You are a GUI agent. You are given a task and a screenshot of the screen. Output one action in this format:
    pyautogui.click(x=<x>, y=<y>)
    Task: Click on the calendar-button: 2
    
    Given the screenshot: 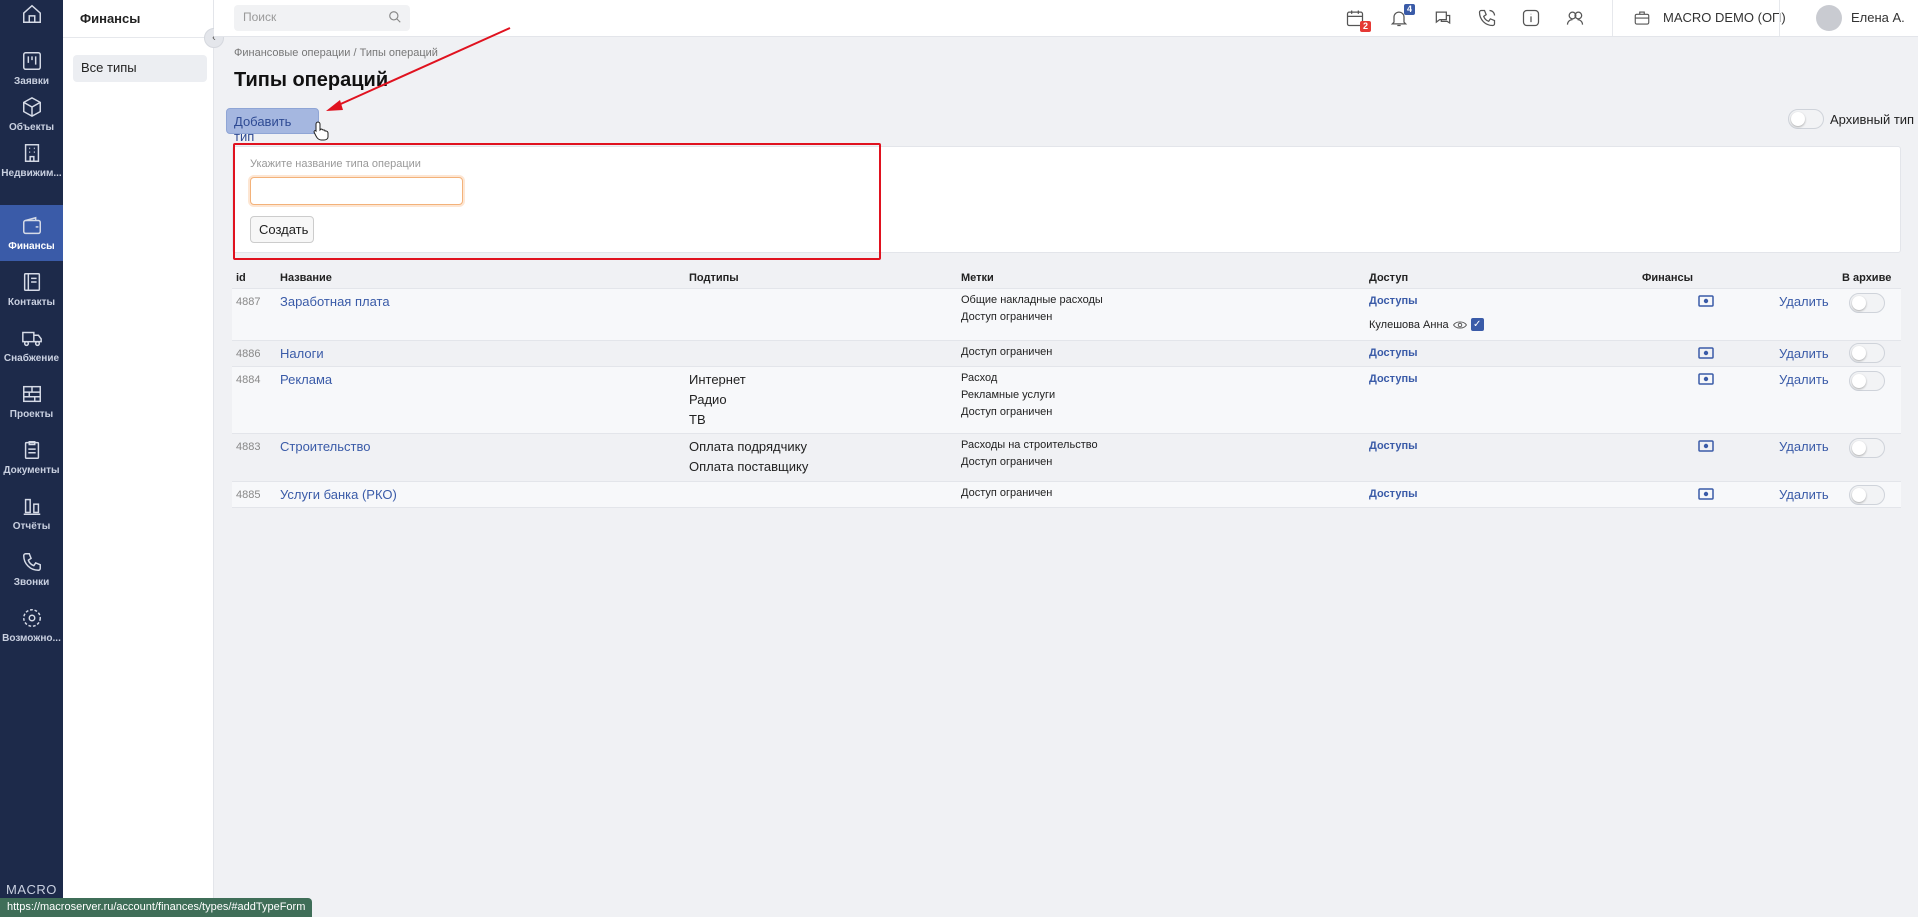 What is the action you would take?
    pyautogui.click(x=1358, y=20)
    